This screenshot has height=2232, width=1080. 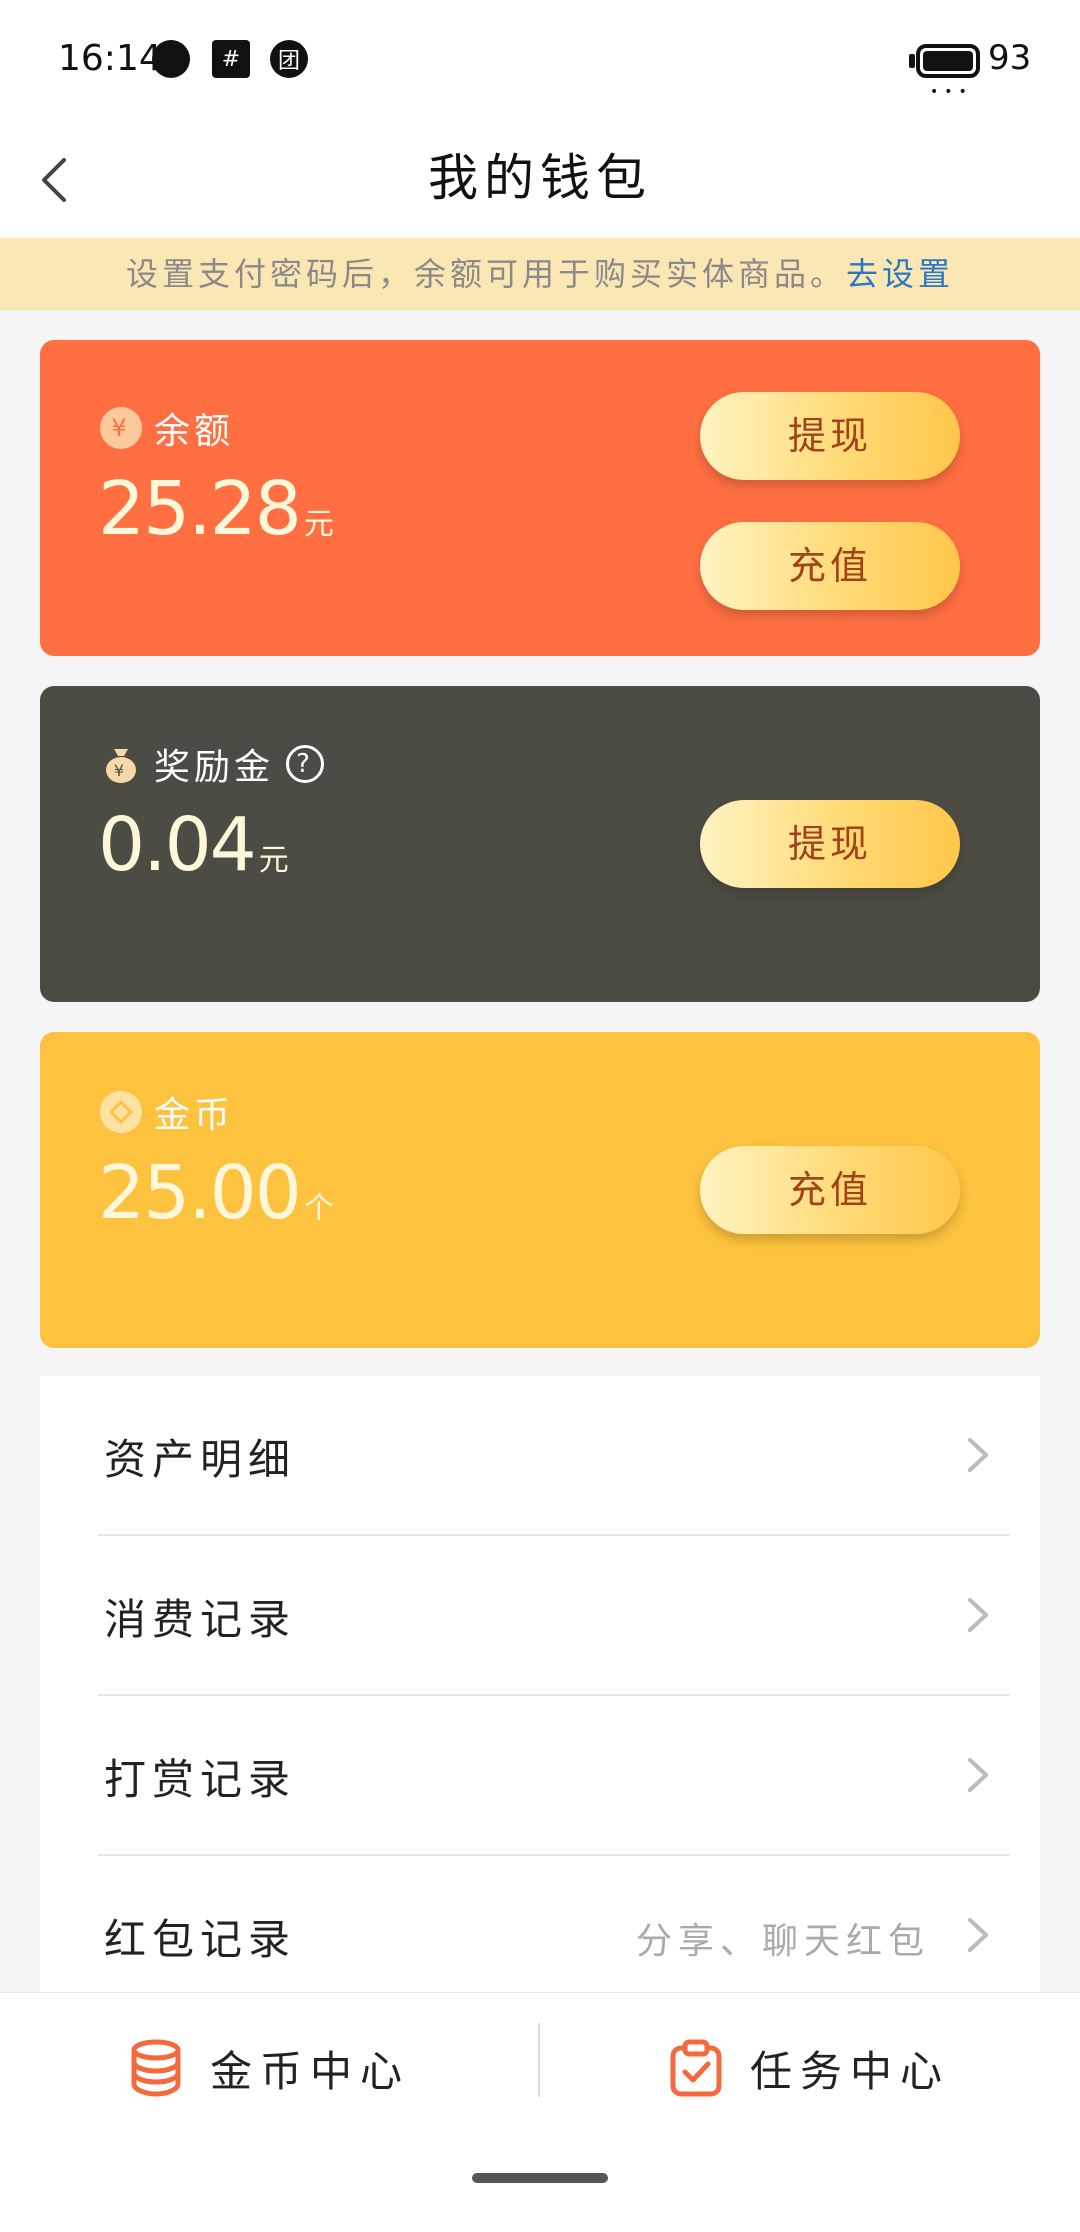 I want to click on balance-withdraw-button: 提现, so click(x=830, y=436).